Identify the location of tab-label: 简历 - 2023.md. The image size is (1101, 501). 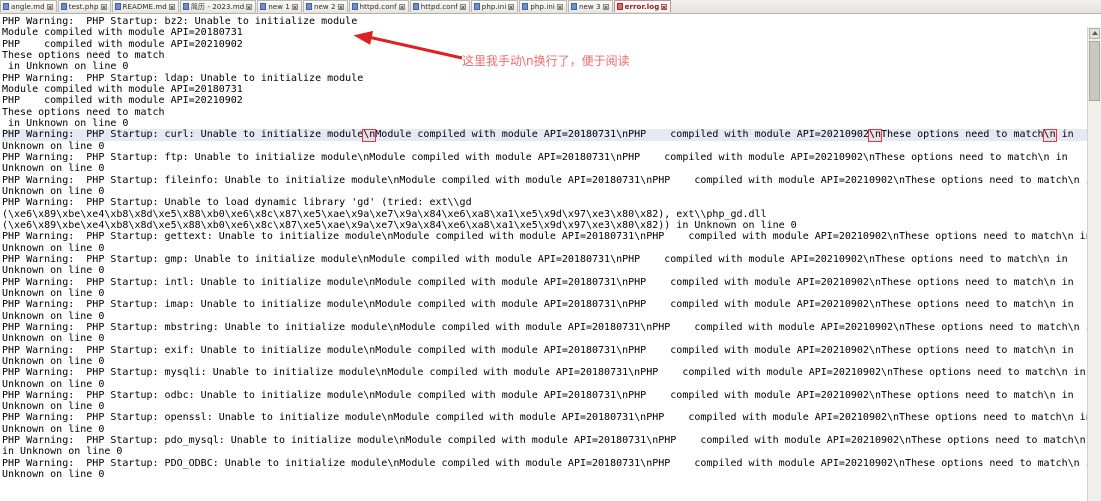
(217, 6).